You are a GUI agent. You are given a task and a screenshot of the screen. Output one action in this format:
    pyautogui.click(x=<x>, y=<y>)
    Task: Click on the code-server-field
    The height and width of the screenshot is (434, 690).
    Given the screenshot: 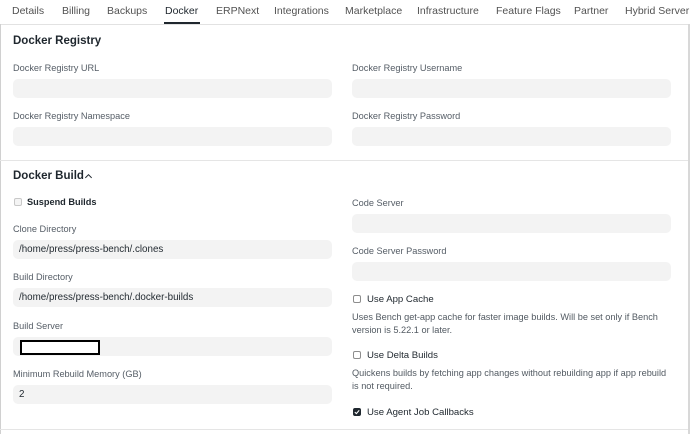 What is the action you would take?
    pyautogui.click(x=511, y=223)
    